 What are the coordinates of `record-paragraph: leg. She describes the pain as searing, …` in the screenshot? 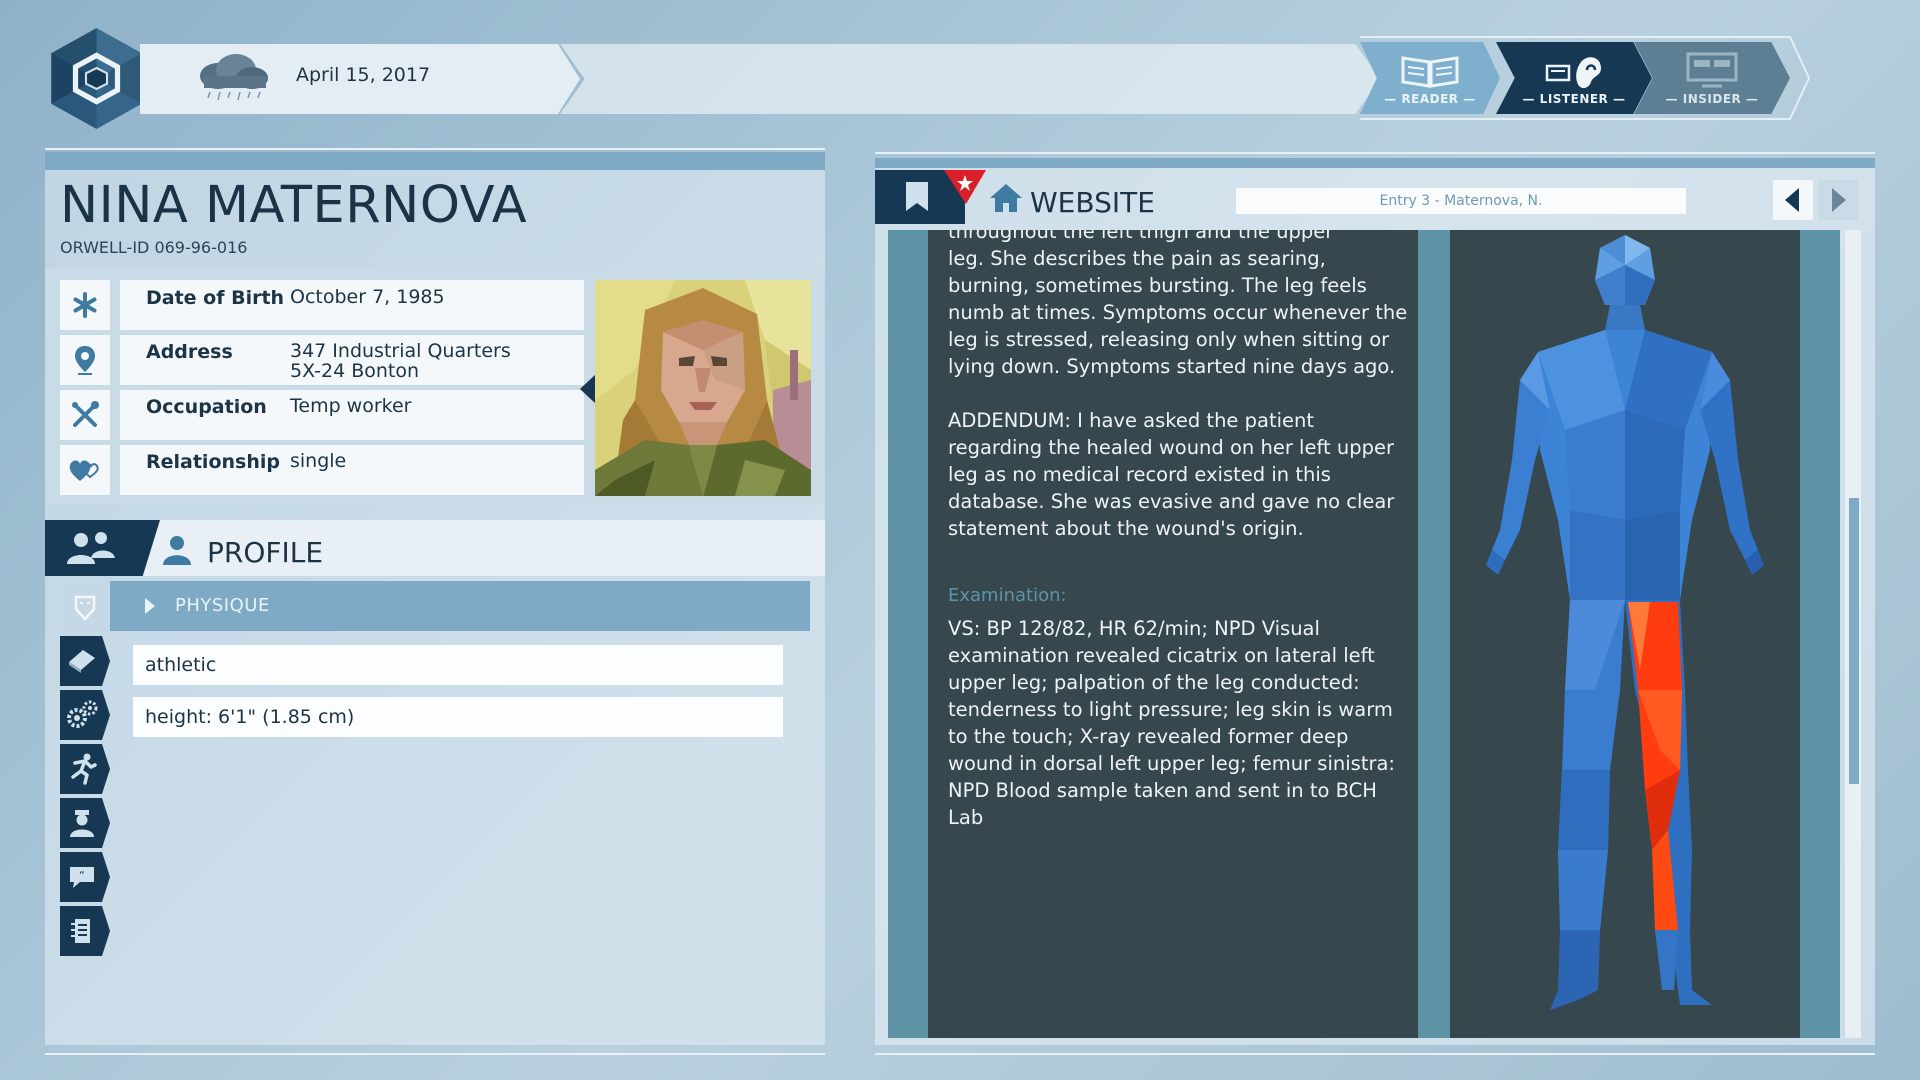 It's located at (1178, 312).